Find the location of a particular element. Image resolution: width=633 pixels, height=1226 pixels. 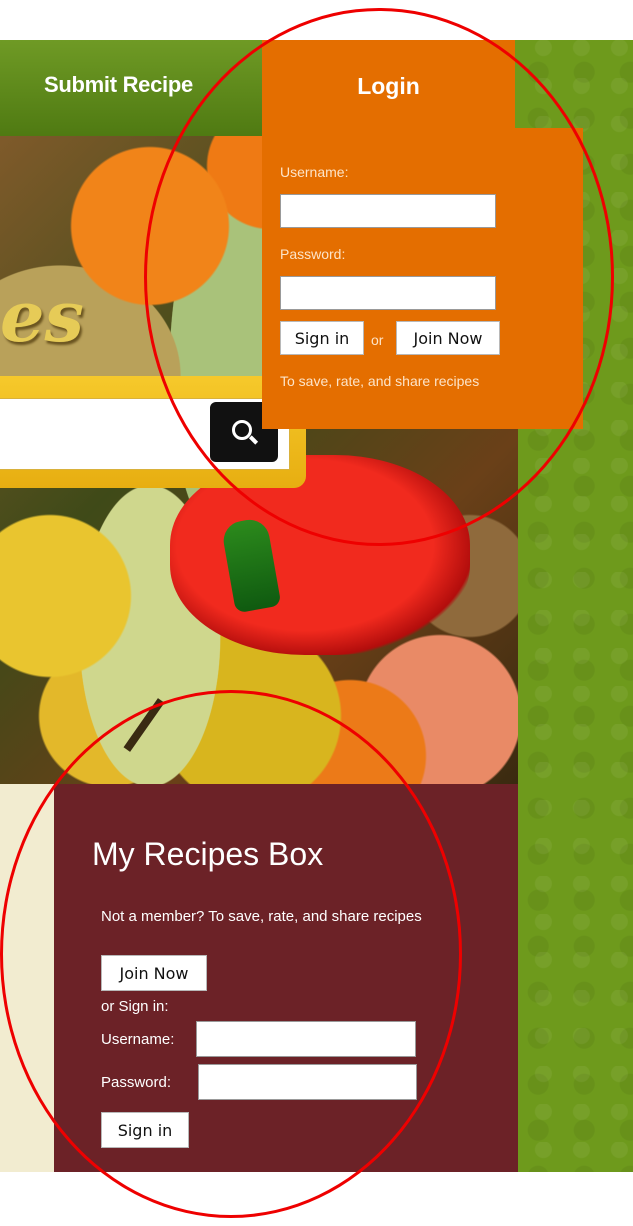

login-tab: Login is located at coordinates (388, 84).